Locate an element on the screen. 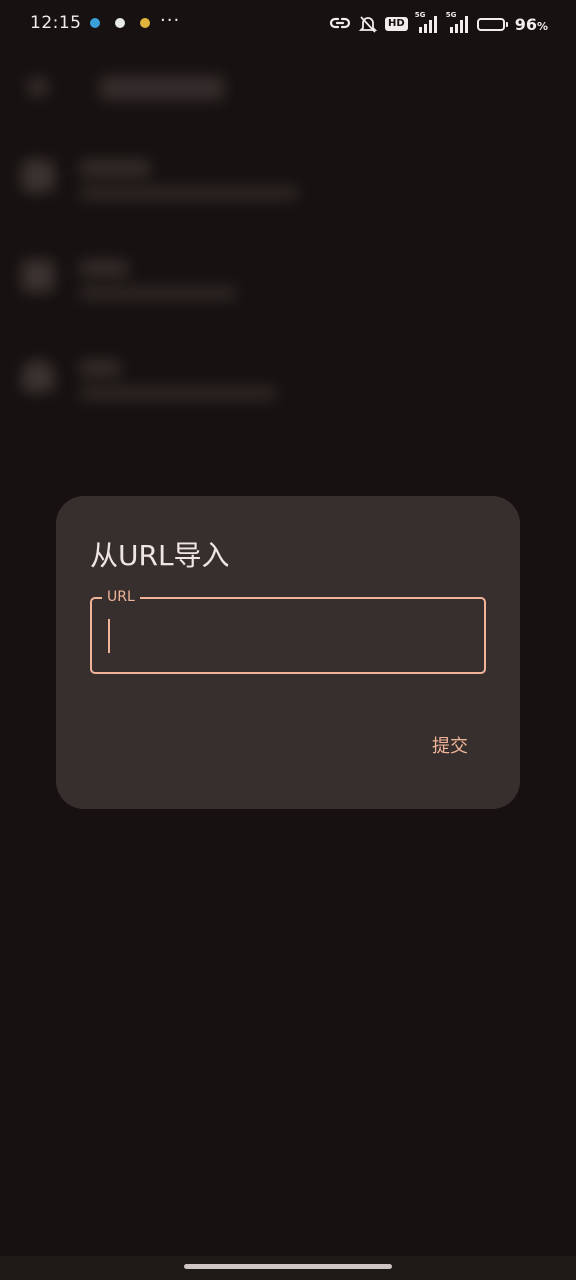 This screenshot has height=1280, width=576. app-notification-icon is located at coordinates (95, 23).